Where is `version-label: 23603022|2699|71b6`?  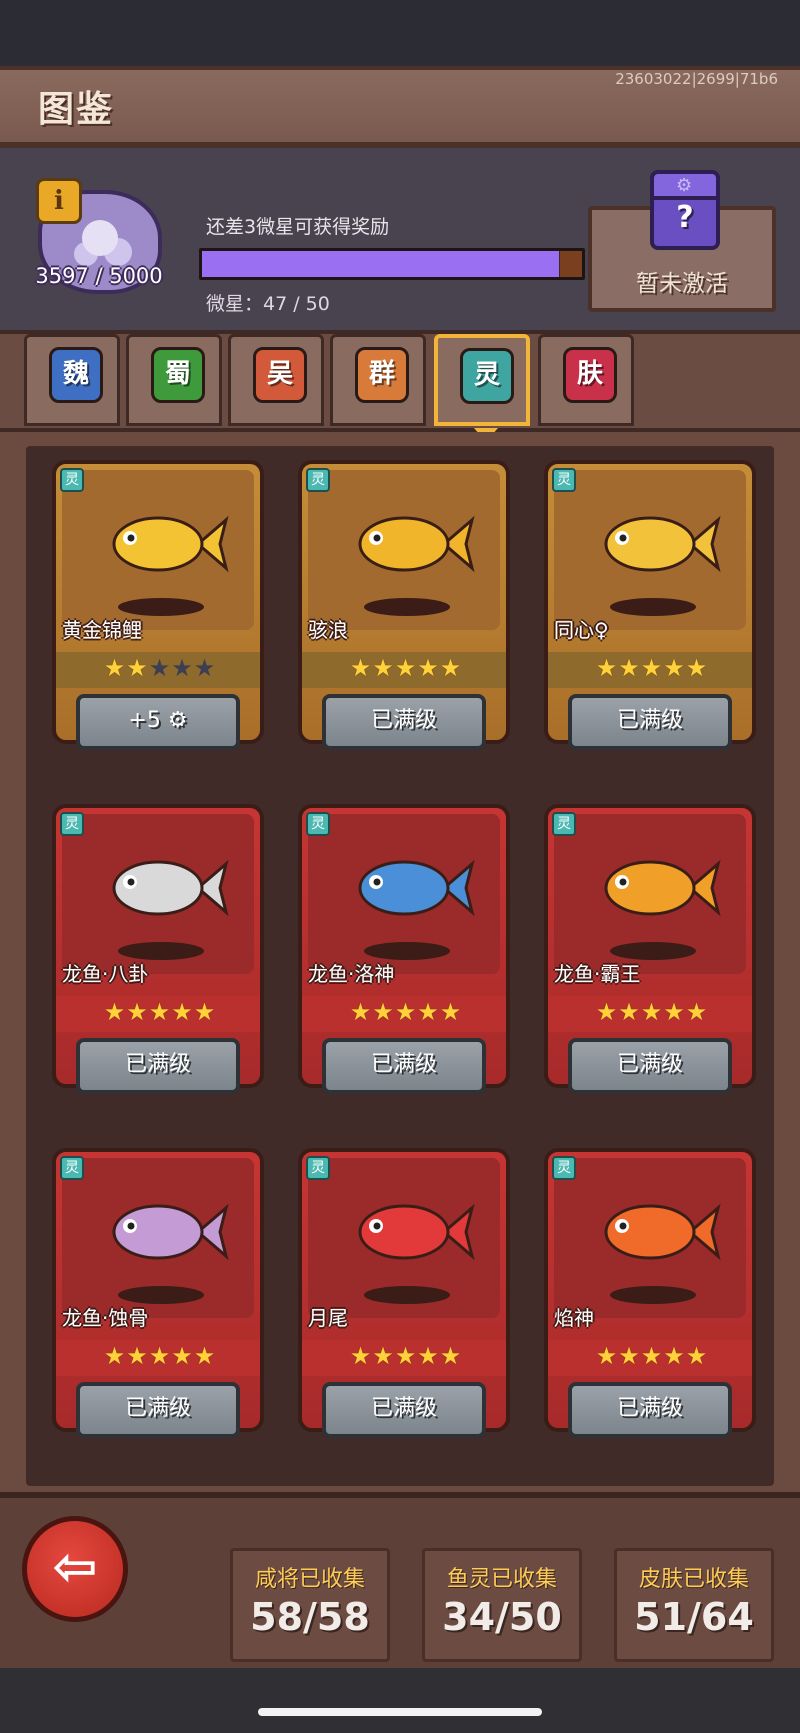
version-label: 23603022|2699|71b6 is located at coordinates (696, 79).